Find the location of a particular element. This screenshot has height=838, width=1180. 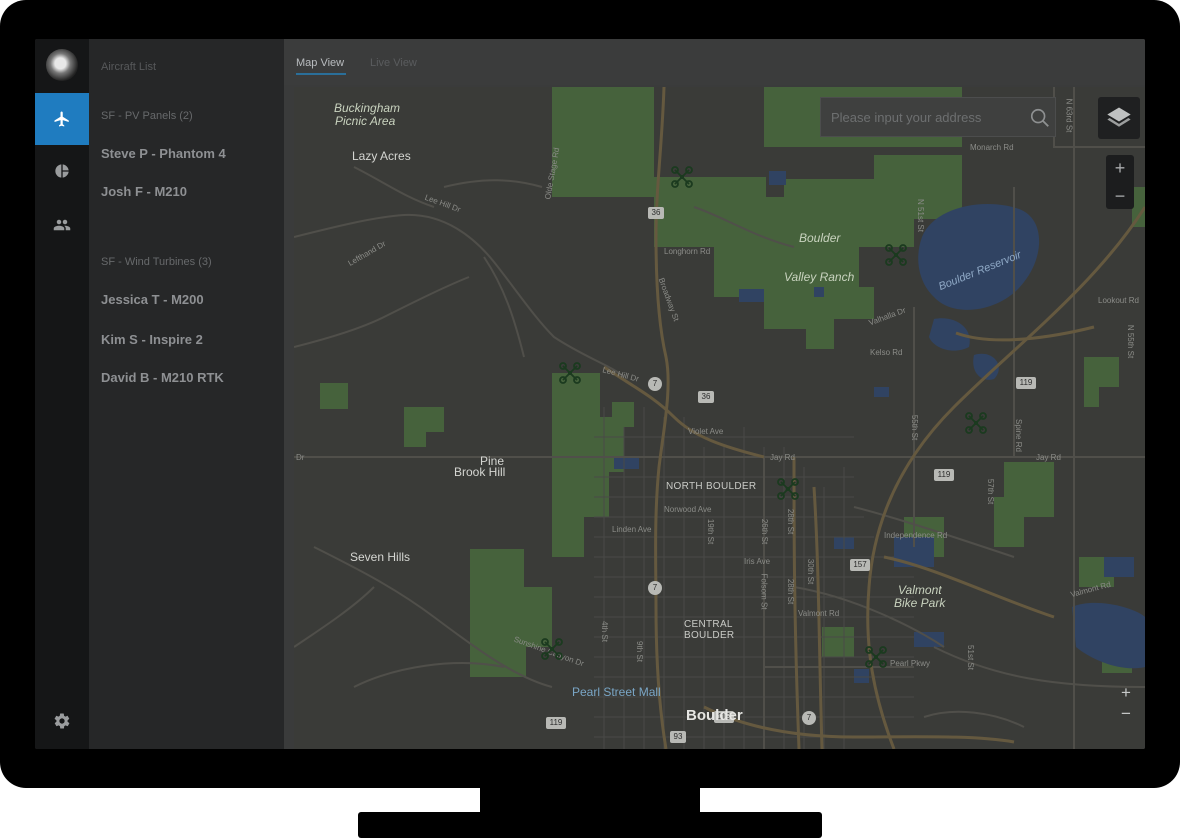

road-label: Kelso Rd is located at coordinates (886, 352).